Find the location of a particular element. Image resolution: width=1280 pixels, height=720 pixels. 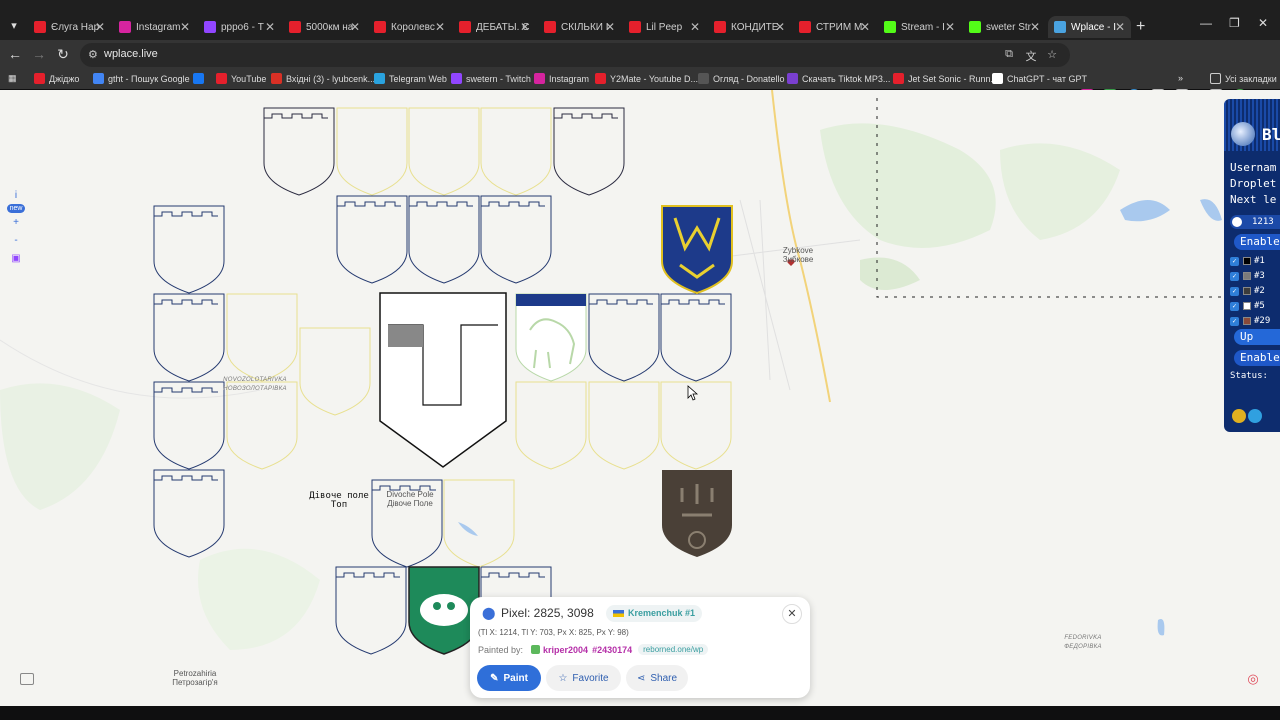

tab-11: sweter Str ✕ is located at coordinates (1004, 27).